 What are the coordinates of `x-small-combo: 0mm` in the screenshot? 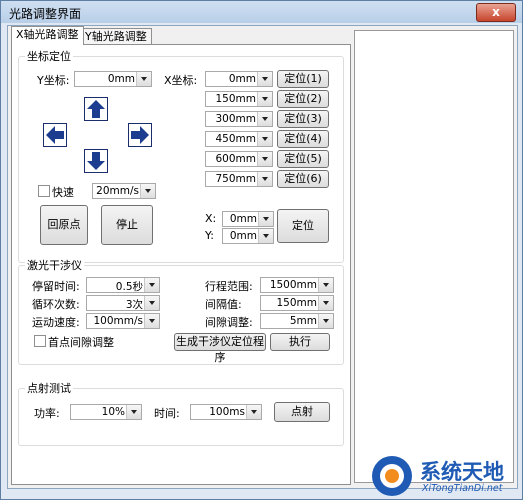 It's located at (248, 219).